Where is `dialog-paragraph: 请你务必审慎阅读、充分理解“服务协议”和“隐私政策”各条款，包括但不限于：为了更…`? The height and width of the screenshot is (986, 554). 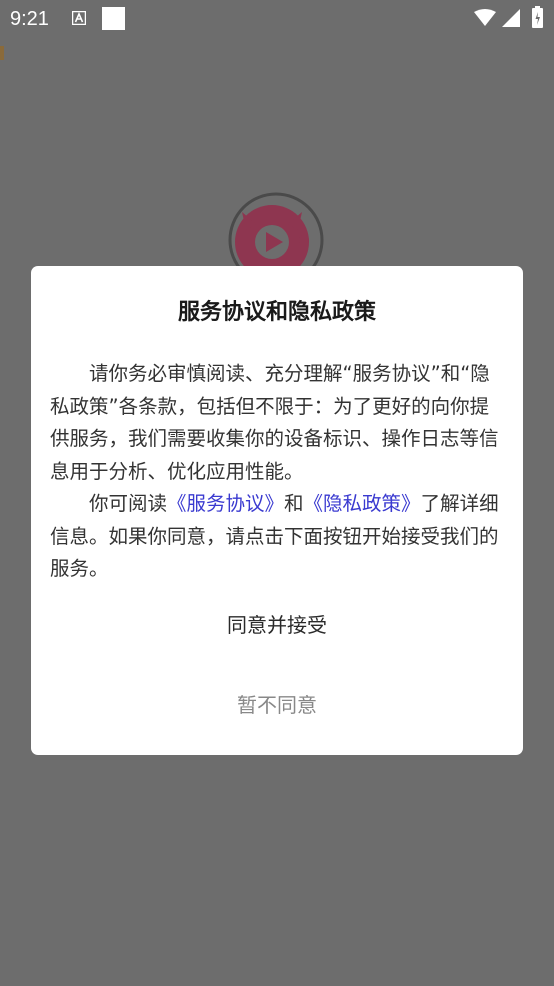
dialog-paragraph: 请你务必审慎阅读、充分理解“服务协议”和“隐私政策”各条款，包括但不限于：为了更… is located at coordinates (274, 422).